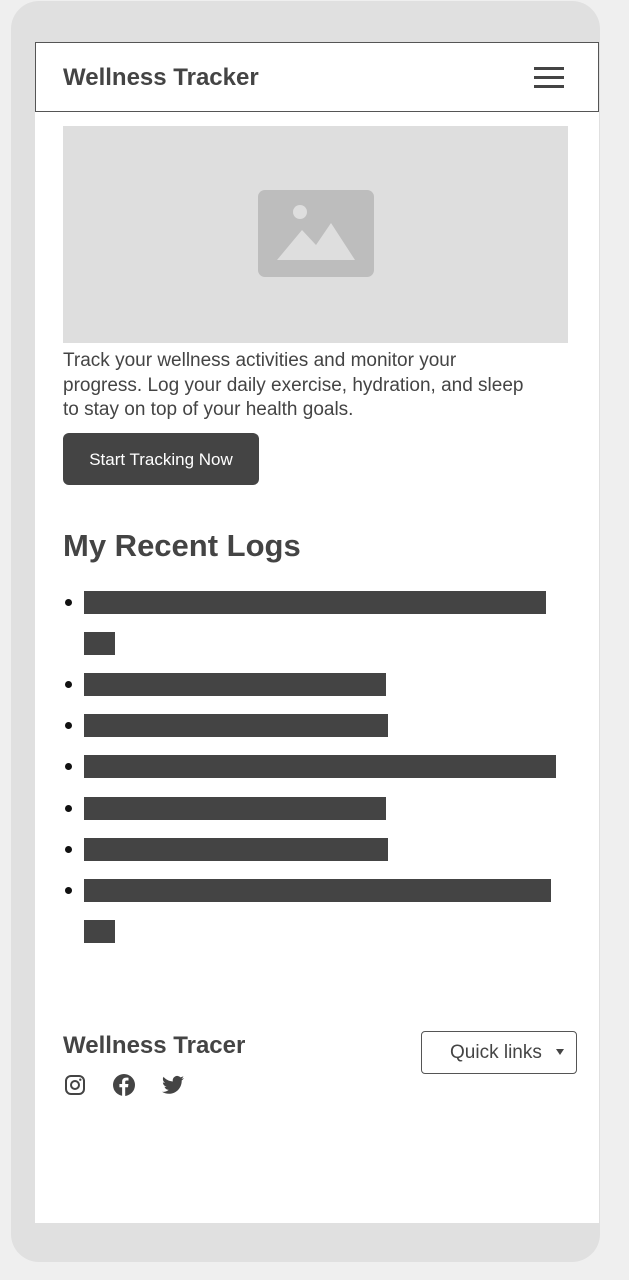 The width and height of the screenshot is (629, 1280). What do you see at coordinates (182, 545) in the screenshot?
I see `recent-logs-title: My Recent Logs` at bounding box center [182, 545].